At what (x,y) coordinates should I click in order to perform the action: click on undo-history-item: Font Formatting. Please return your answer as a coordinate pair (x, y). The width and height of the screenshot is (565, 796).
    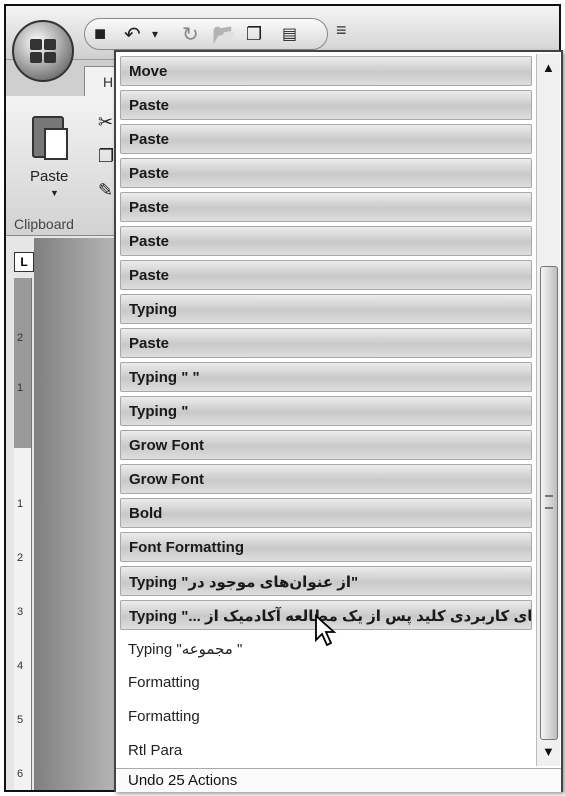
    Looking at the image, I should click on (326, 547).